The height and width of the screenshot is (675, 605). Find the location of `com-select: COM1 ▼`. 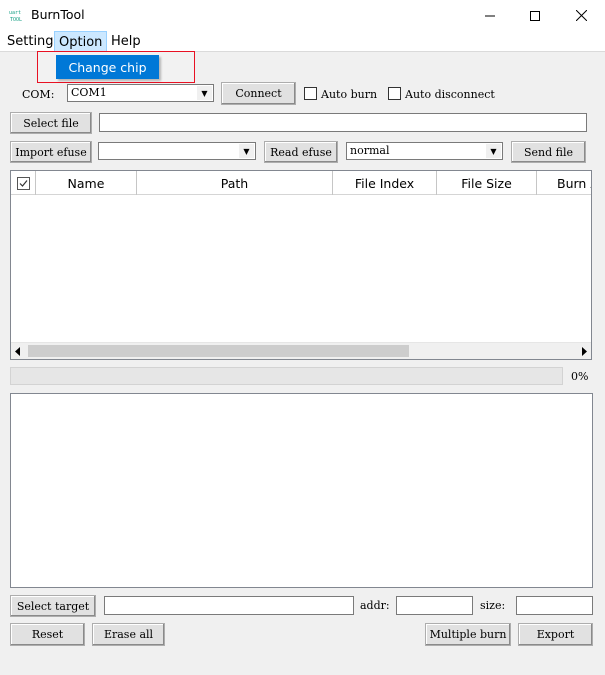

com-select: COM1 ▼ is located at coordinates (140, 93).